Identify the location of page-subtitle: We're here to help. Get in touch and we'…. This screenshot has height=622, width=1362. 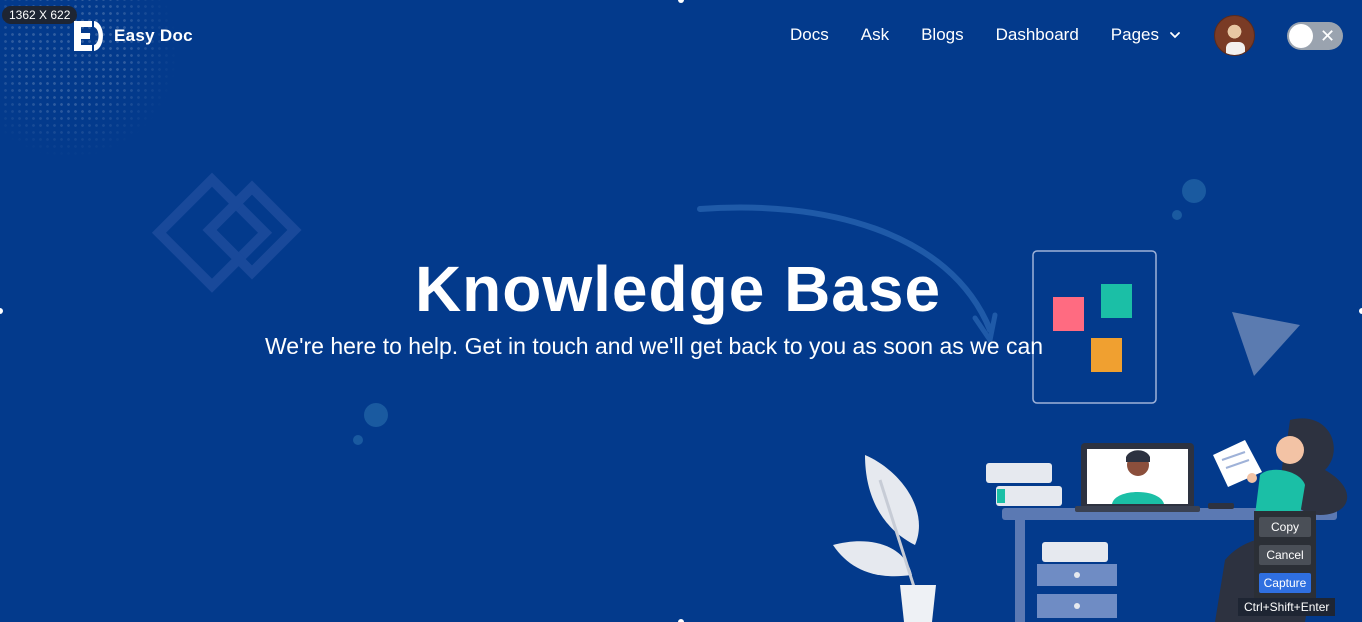
(654, 346).